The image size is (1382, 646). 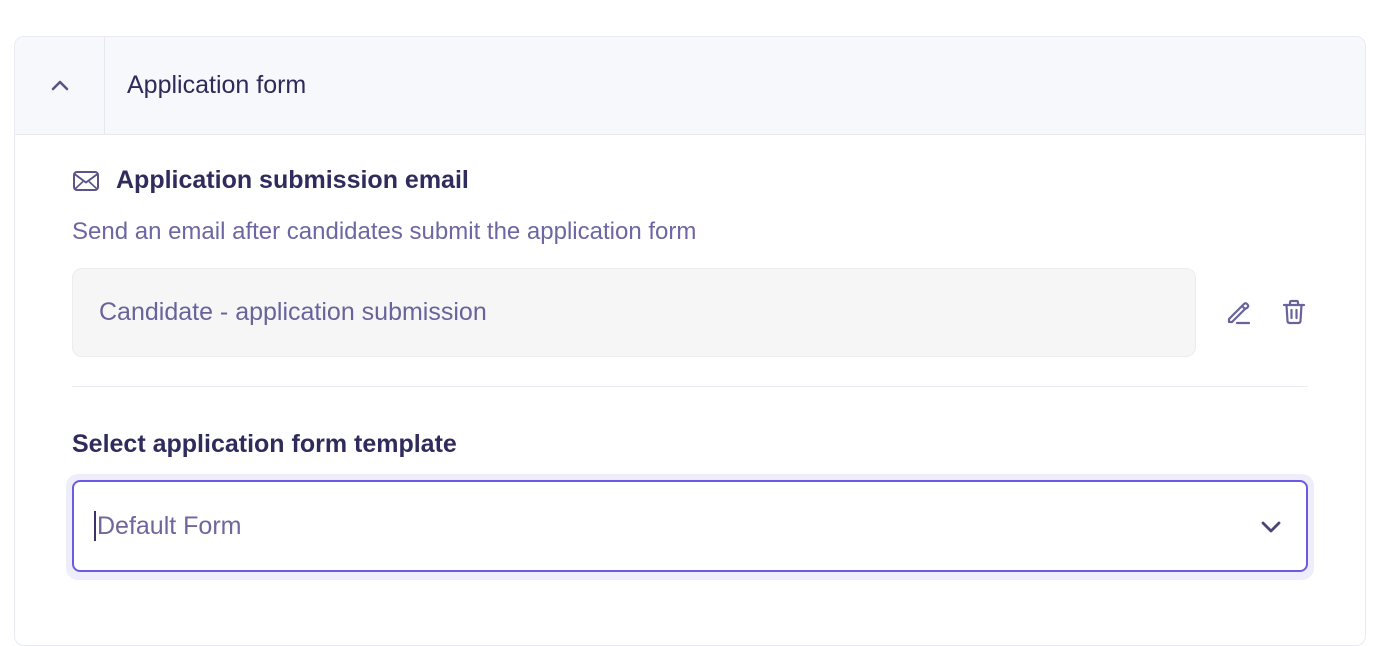 I want to click on pencil-icon, so click(x=1239, y=313).